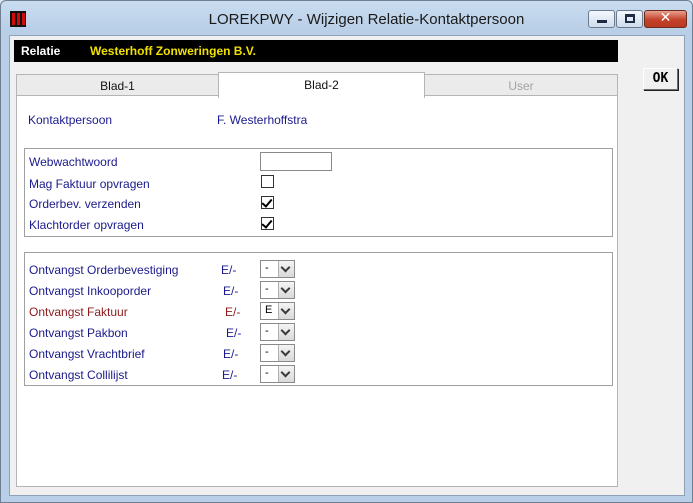 This screenshot has width=693, height=503. I want to click on webwachtwoord-label: Webwachtwoord, so click(73, 162).